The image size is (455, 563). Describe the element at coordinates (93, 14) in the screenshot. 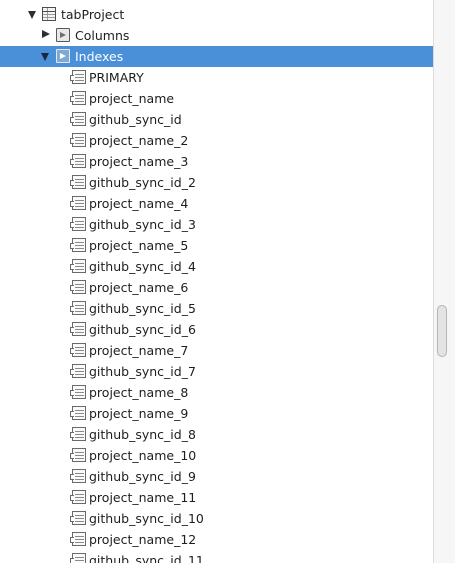

I see `tree-label: tabProject` at that location.